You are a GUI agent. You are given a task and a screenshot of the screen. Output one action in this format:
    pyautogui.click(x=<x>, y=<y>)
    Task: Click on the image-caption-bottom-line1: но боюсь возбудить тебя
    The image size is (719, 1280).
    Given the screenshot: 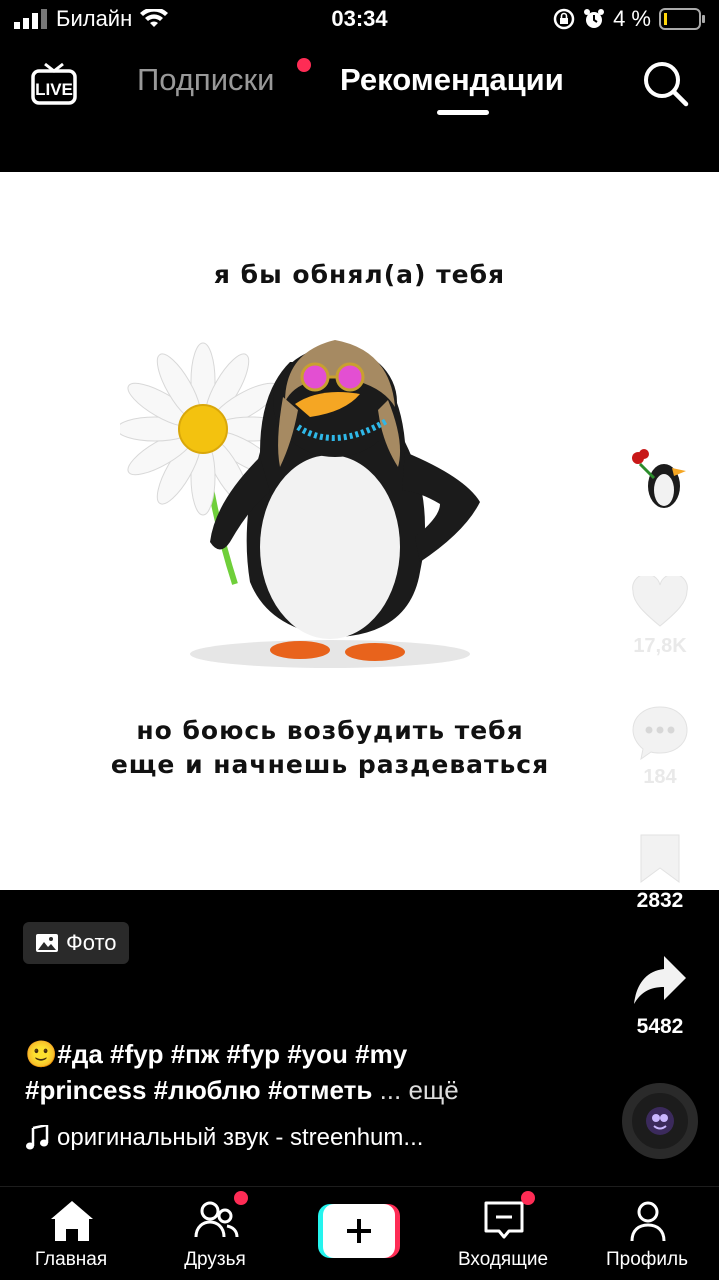 What is the action you would take?
    pyautogui.click(x=330, y=730)
    